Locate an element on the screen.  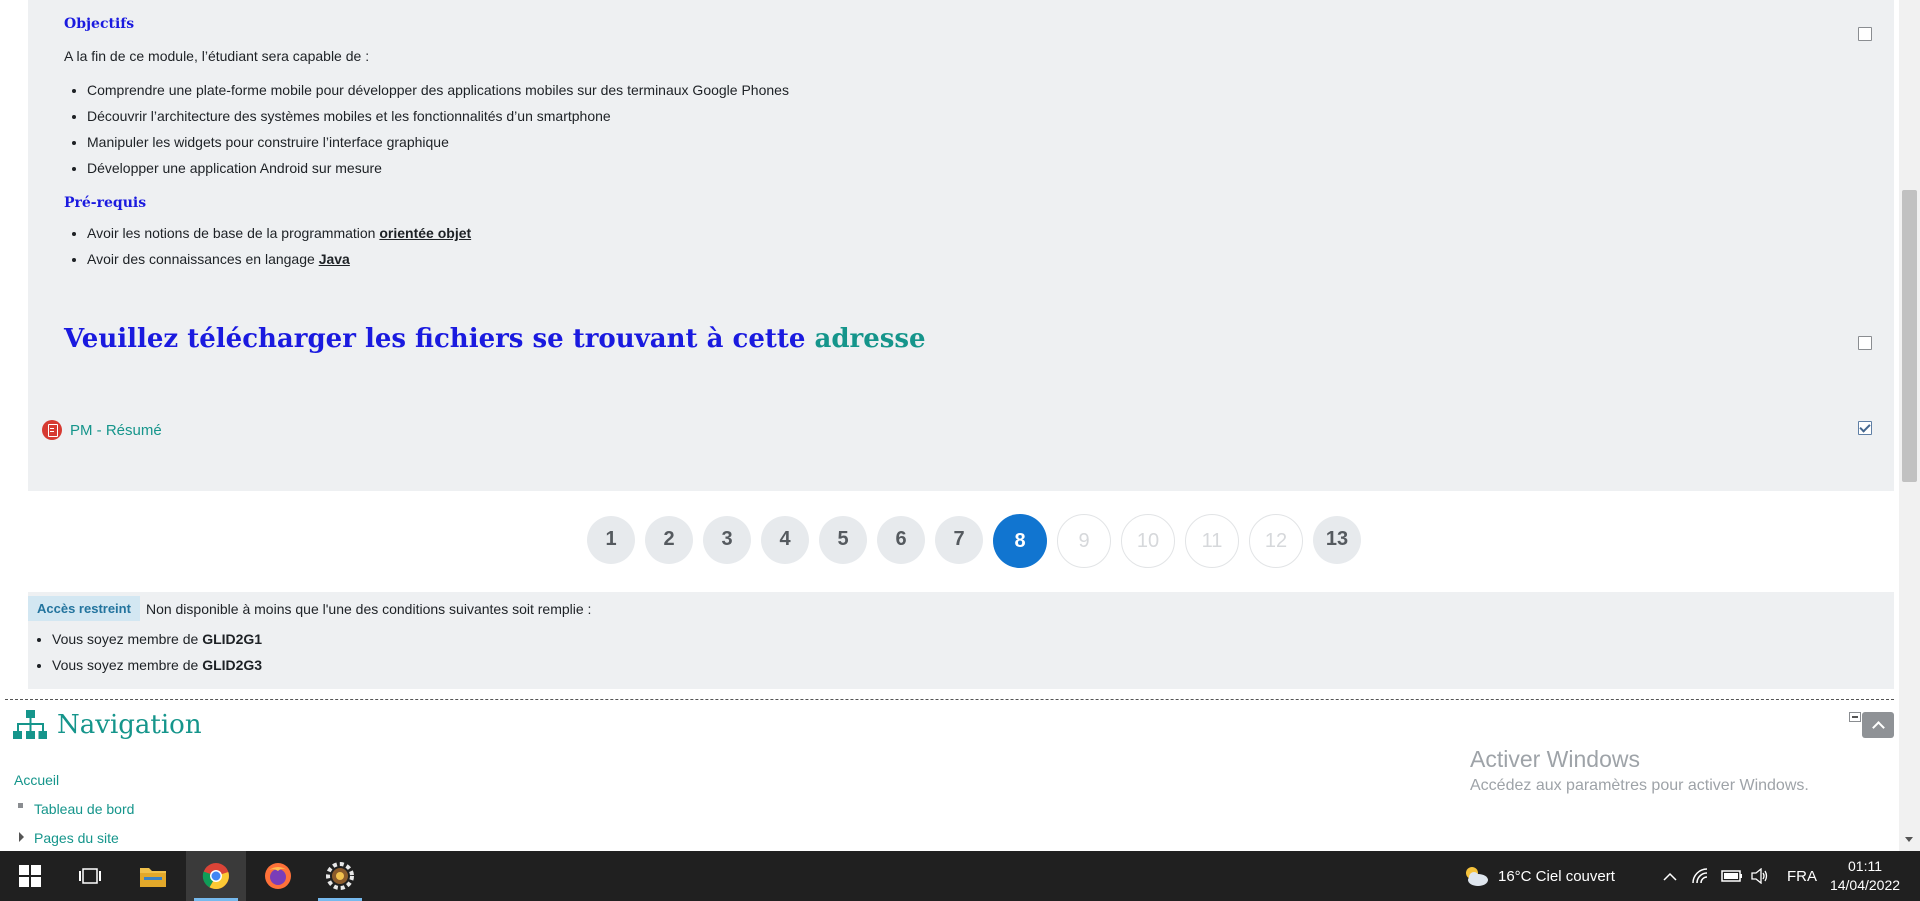
back-to-top-button is located at coordinates (1878, 725).